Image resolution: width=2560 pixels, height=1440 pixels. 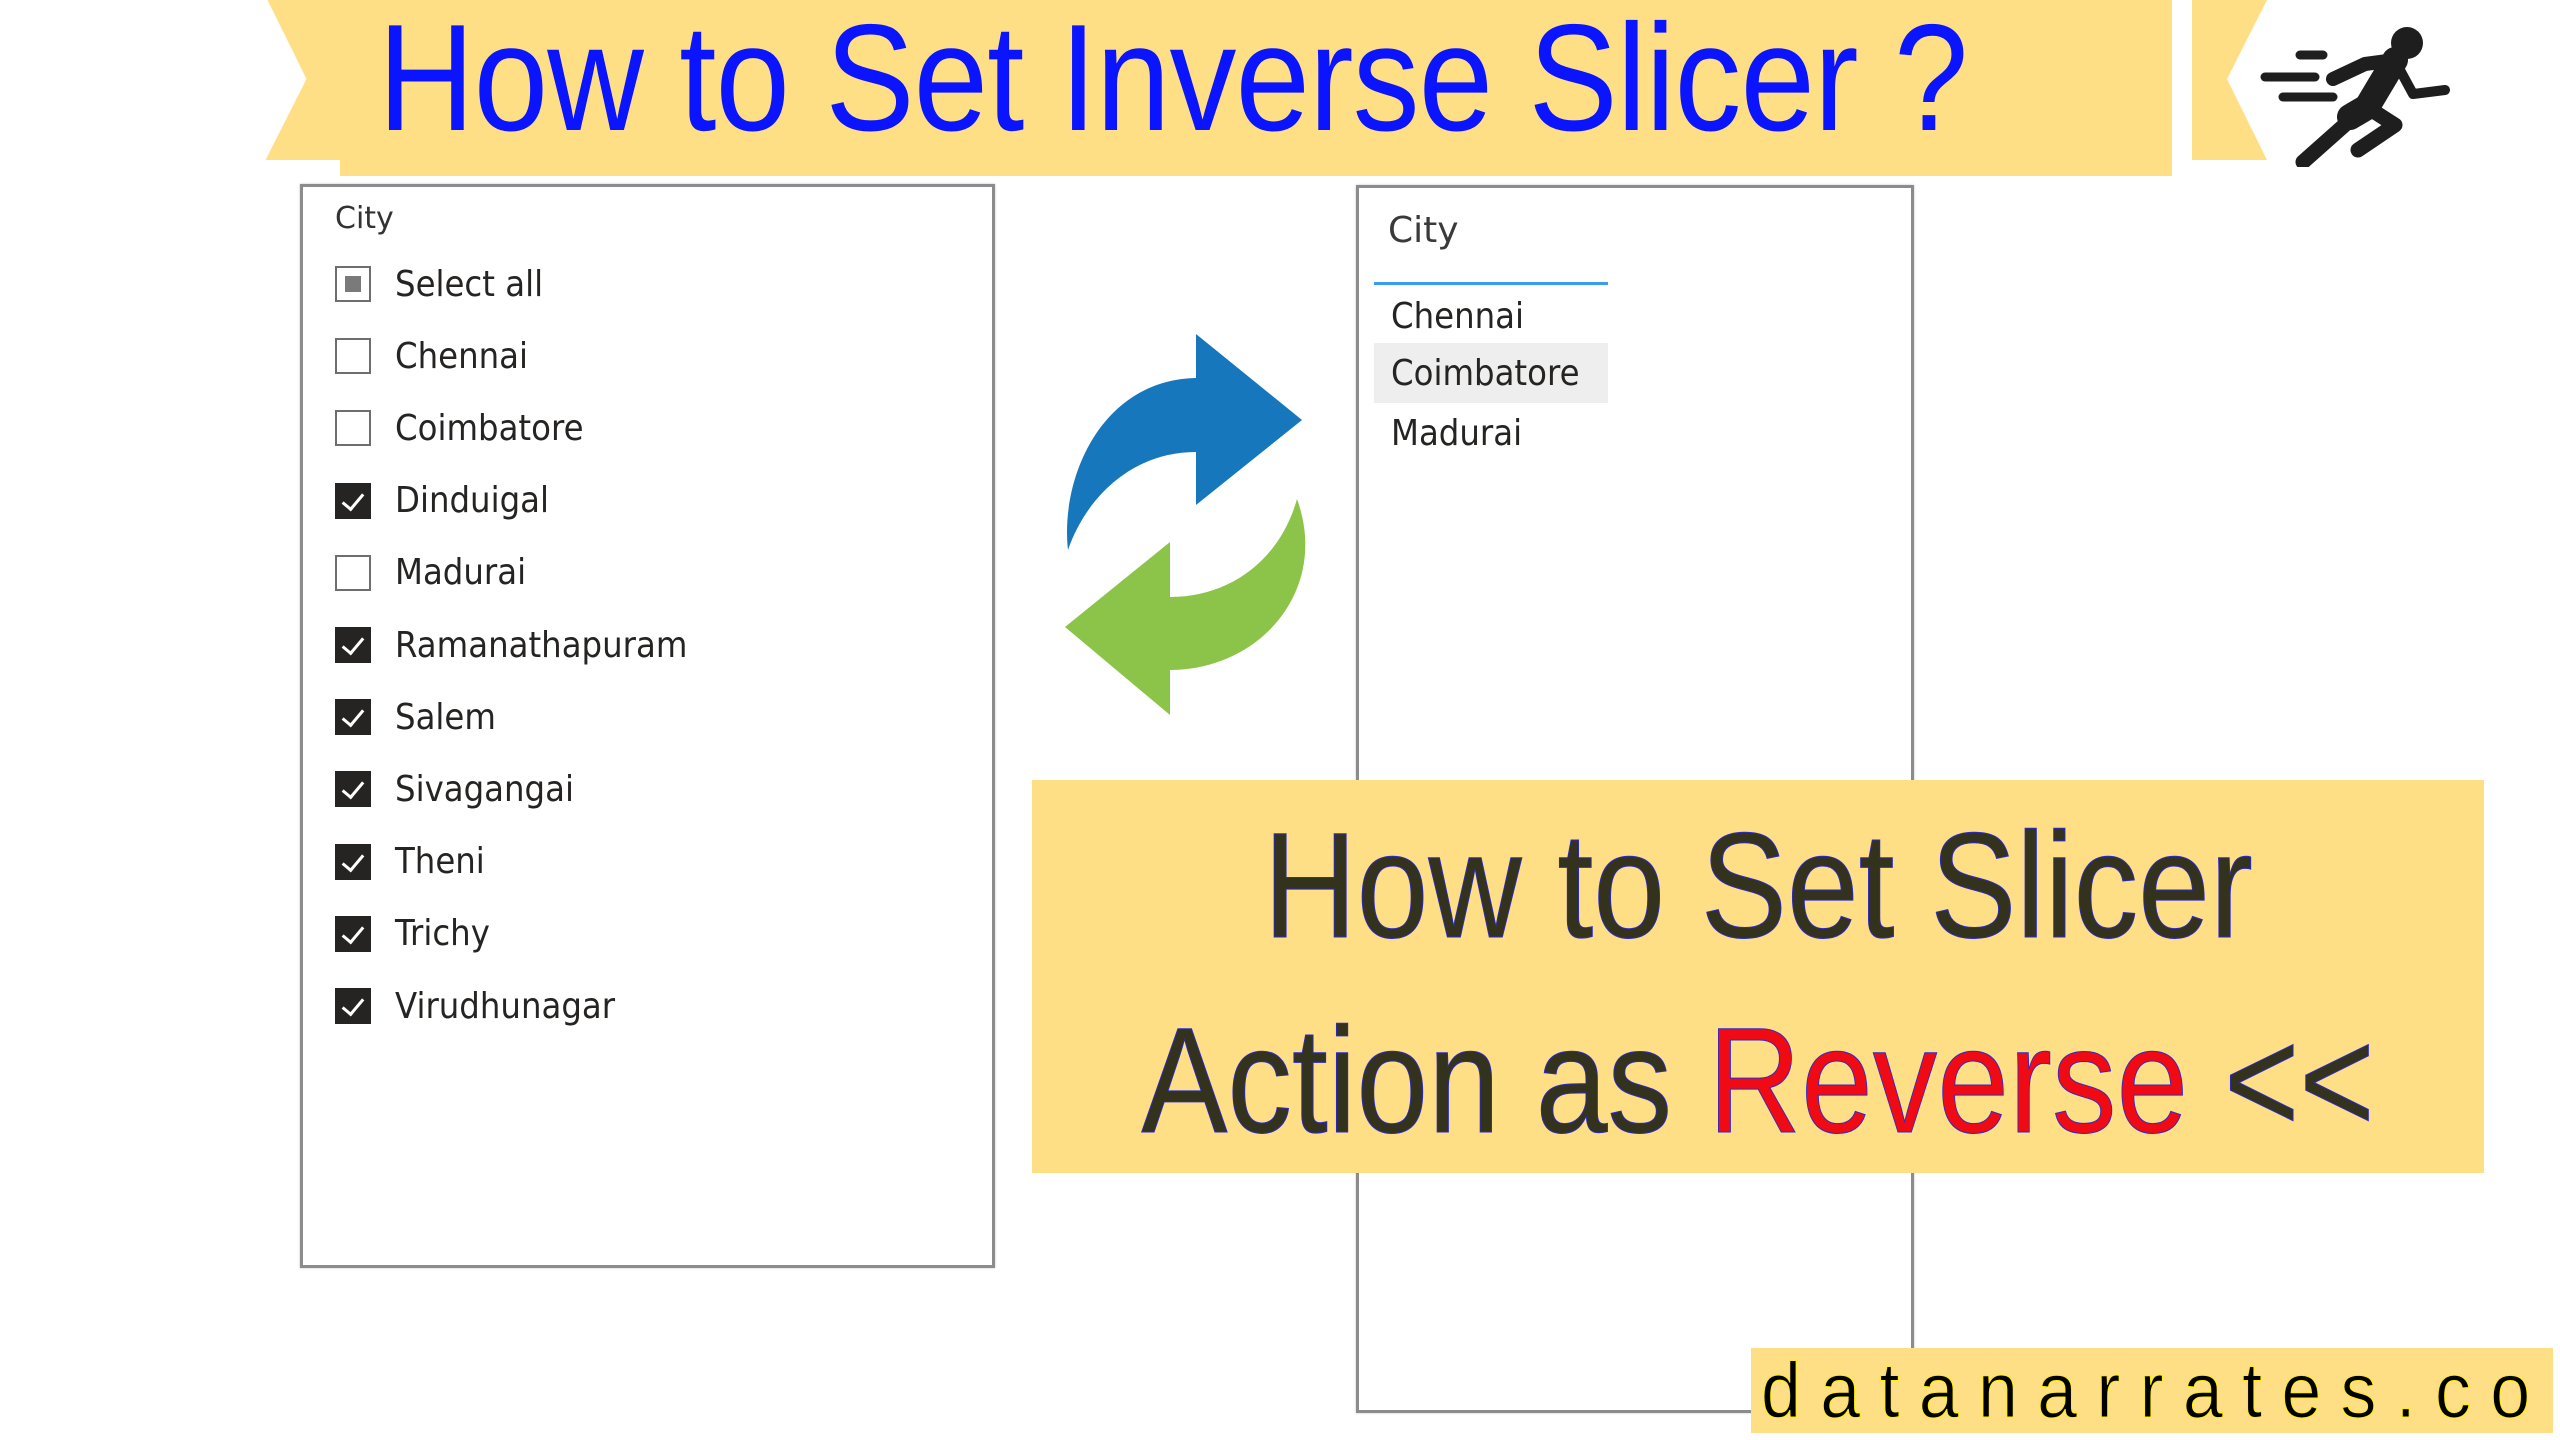 I want to click on banner-line-2-text: Action as Reverse <<, so click(x=1758, y=1080).